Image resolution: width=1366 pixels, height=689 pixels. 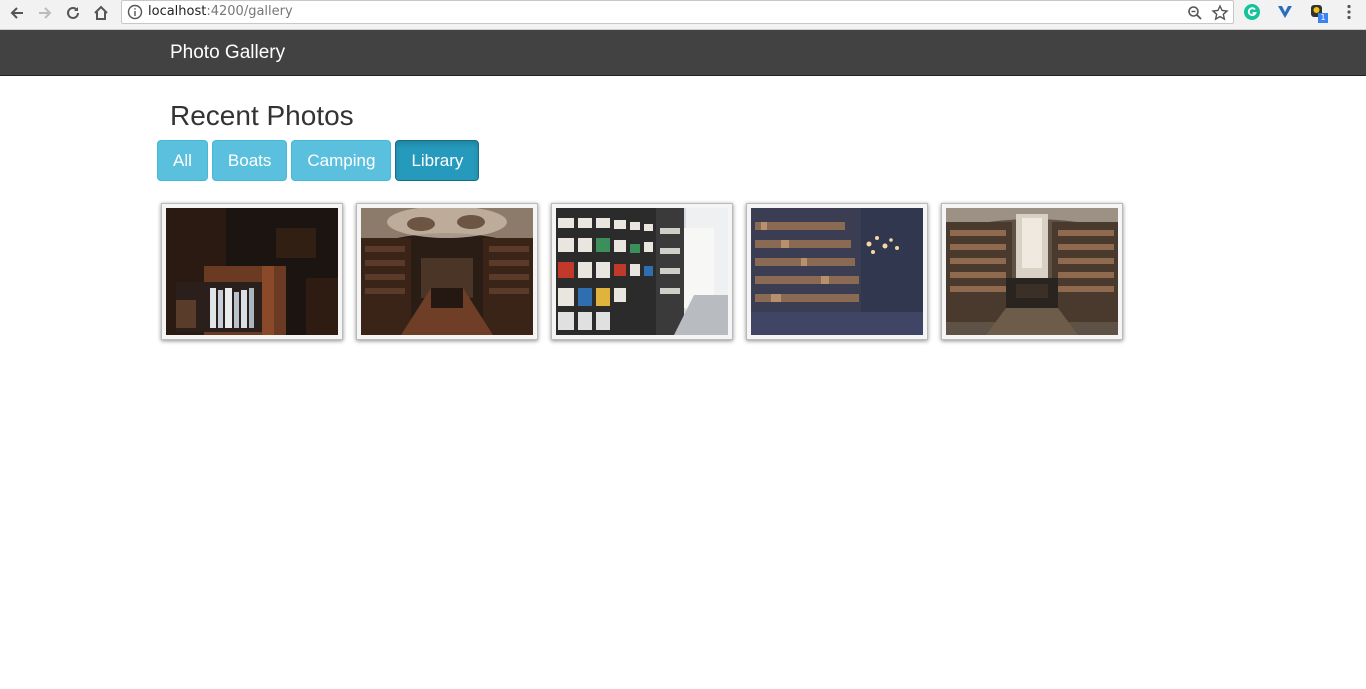 What do you see at coordinates (1349, 12) in the screenshot?
I see `menu-icon` at bounding box center [1349, 12].